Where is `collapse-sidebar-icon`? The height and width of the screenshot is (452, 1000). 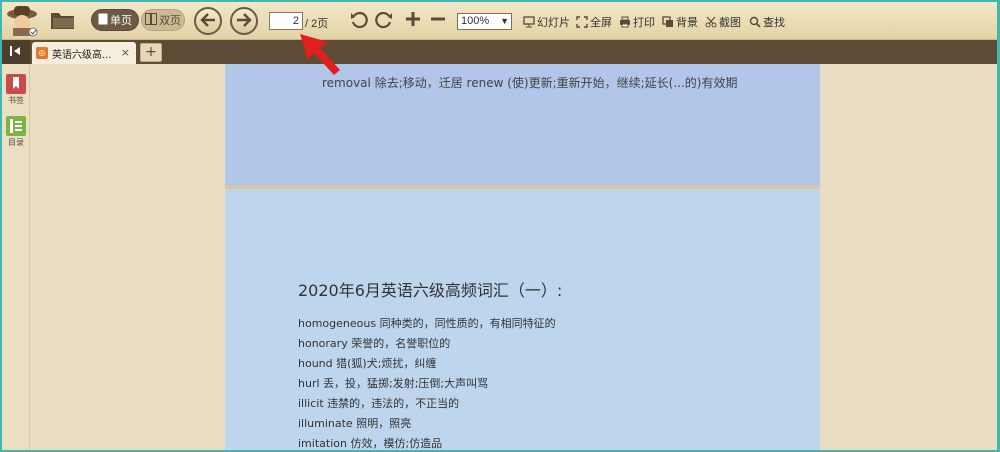 collapse-sidebar-icon is located at coordinates (16, 52).